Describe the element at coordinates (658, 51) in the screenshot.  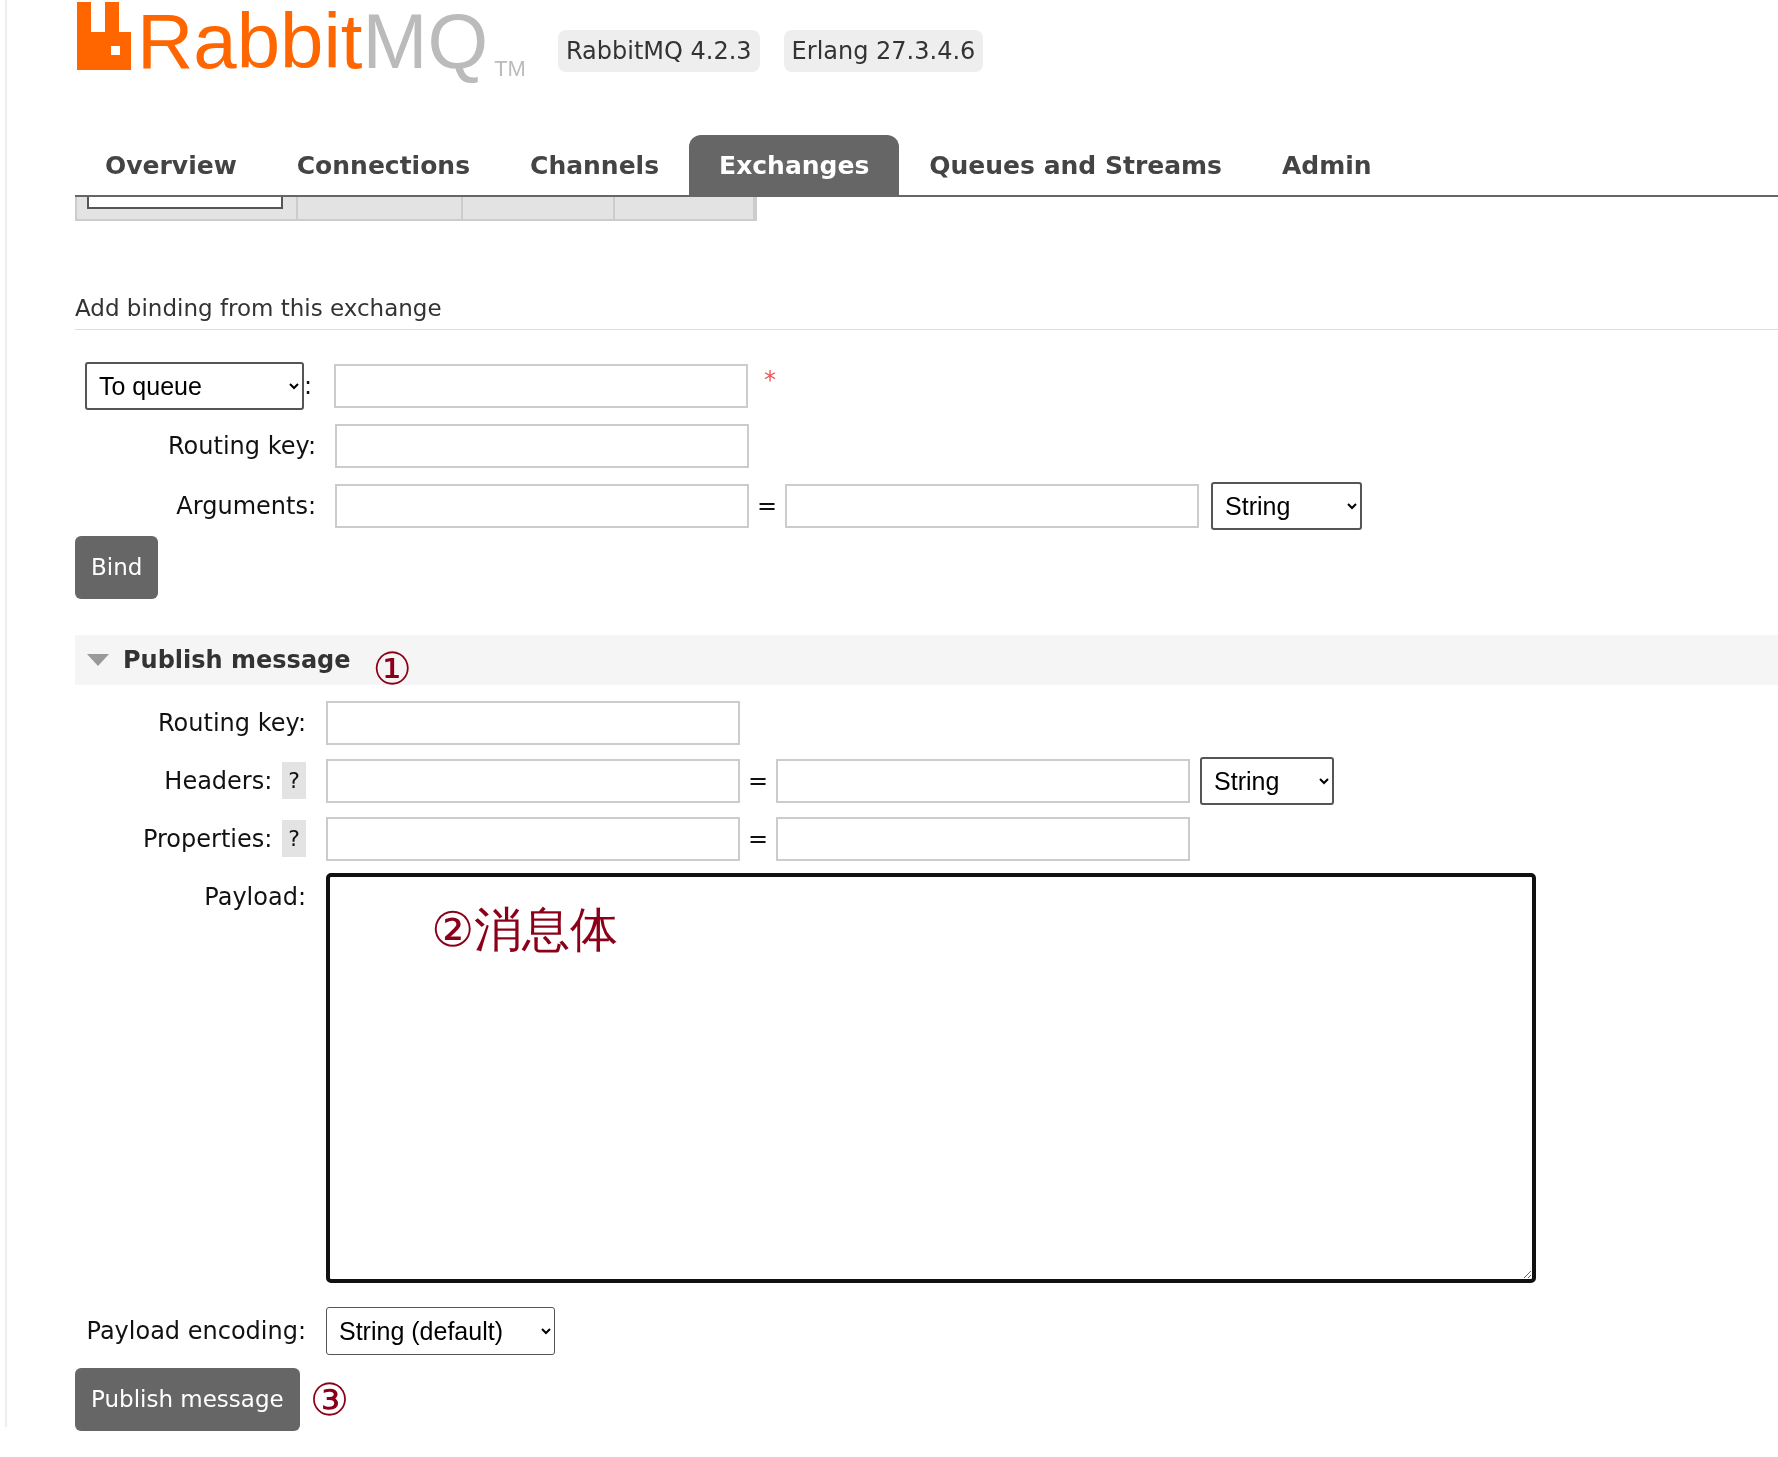
I see `version-badge: RabbitMQ 4.2.3` at that location.